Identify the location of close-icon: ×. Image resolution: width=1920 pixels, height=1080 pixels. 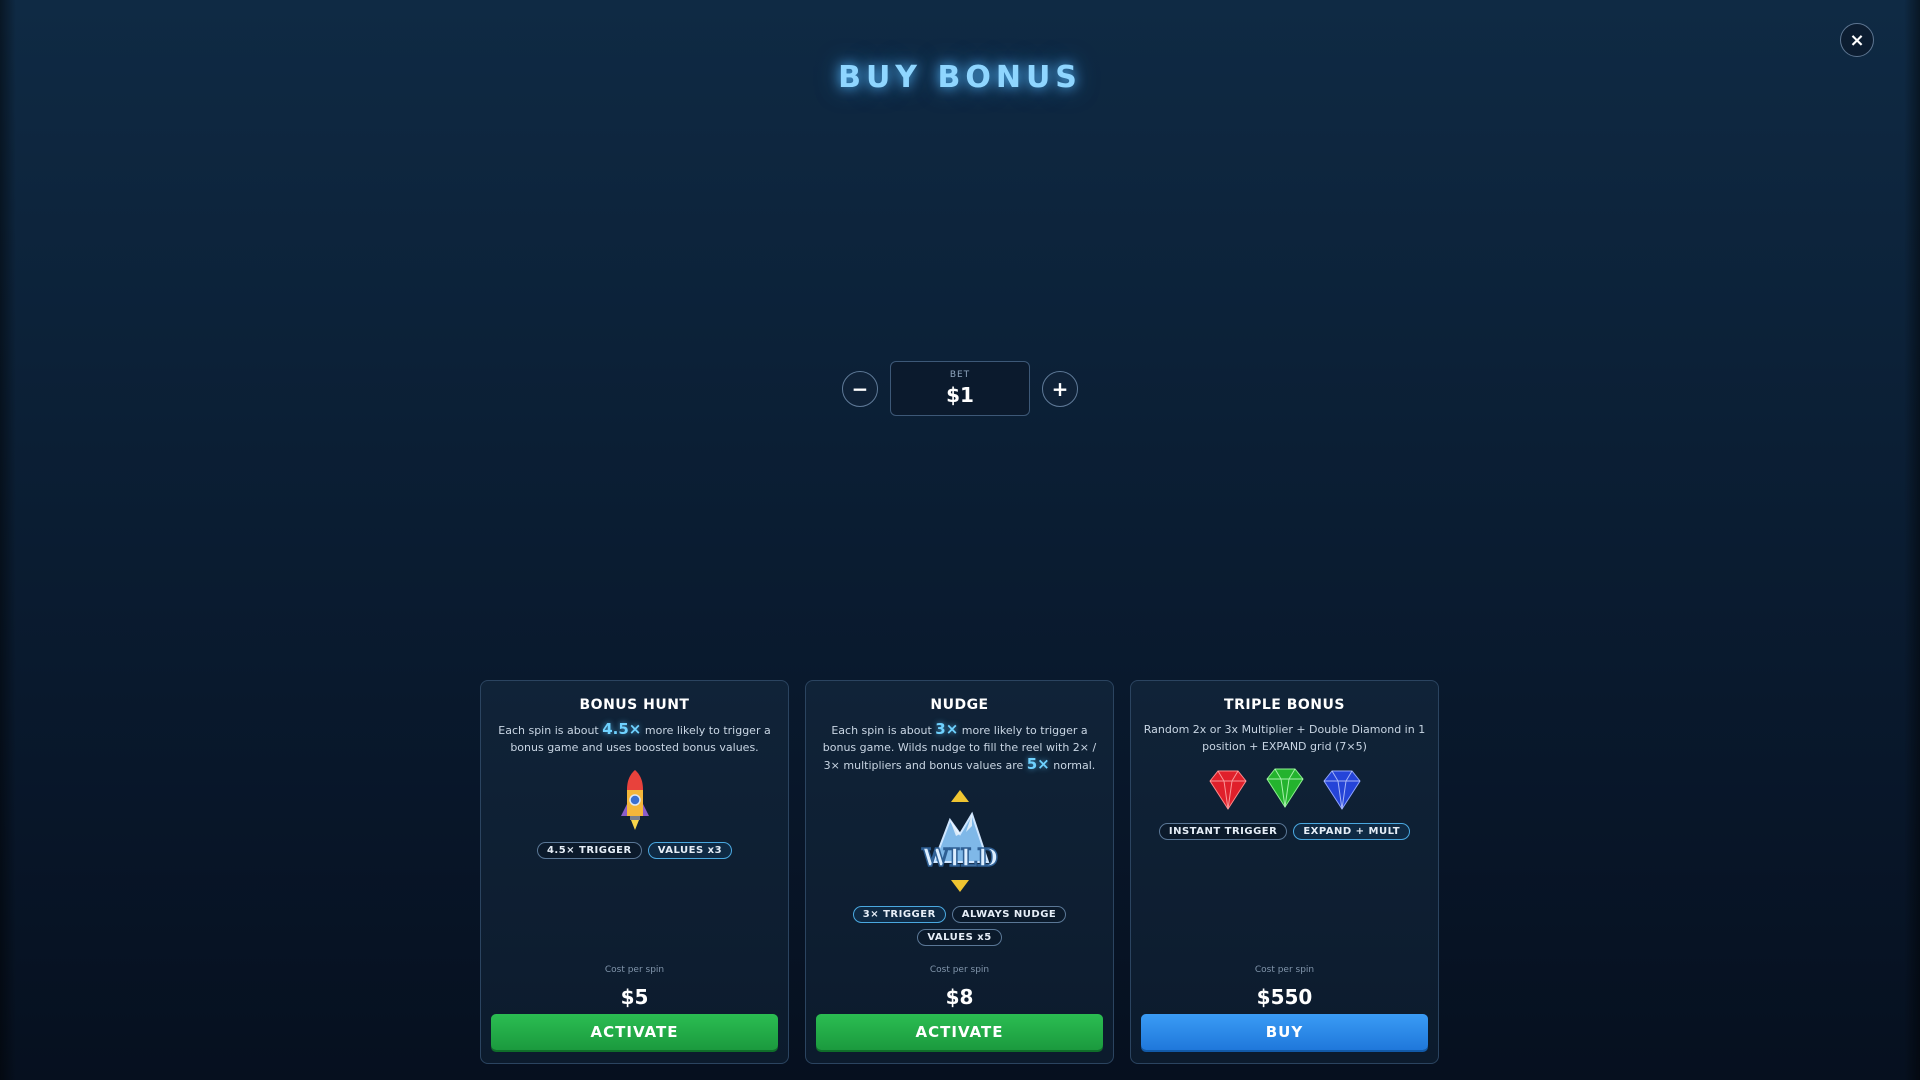
(1857, 40).